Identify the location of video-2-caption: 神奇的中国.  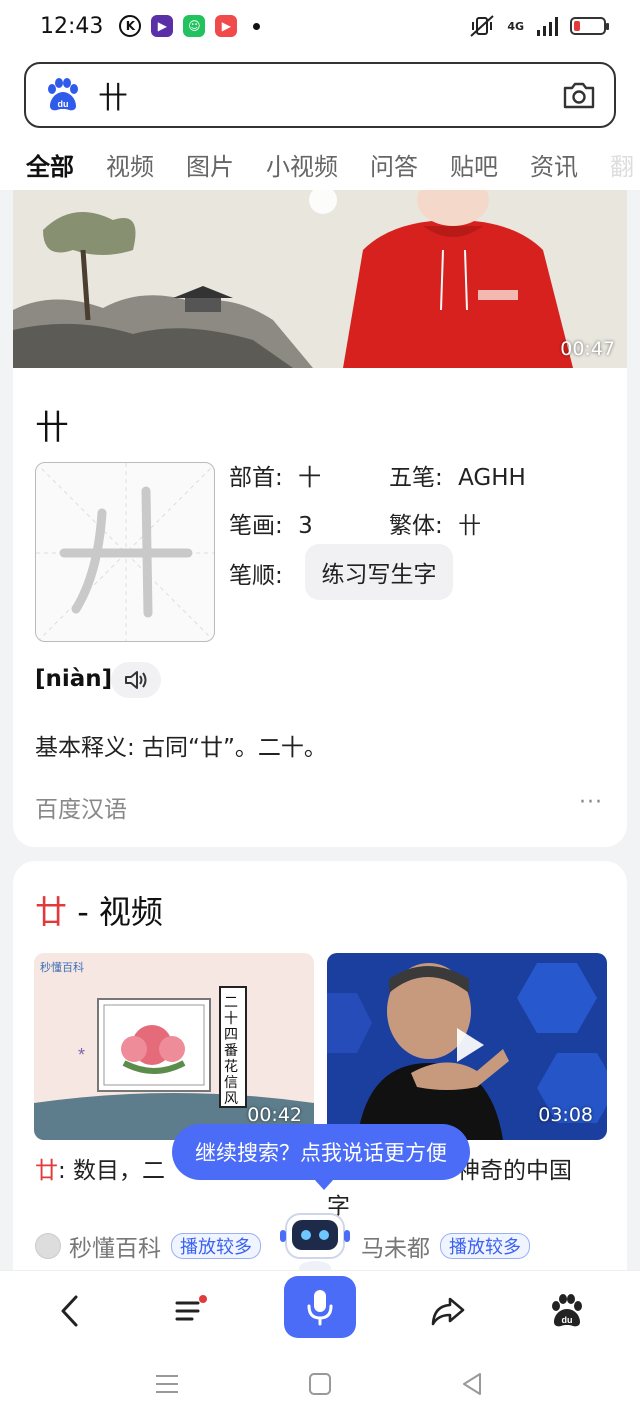
(514, 1168).